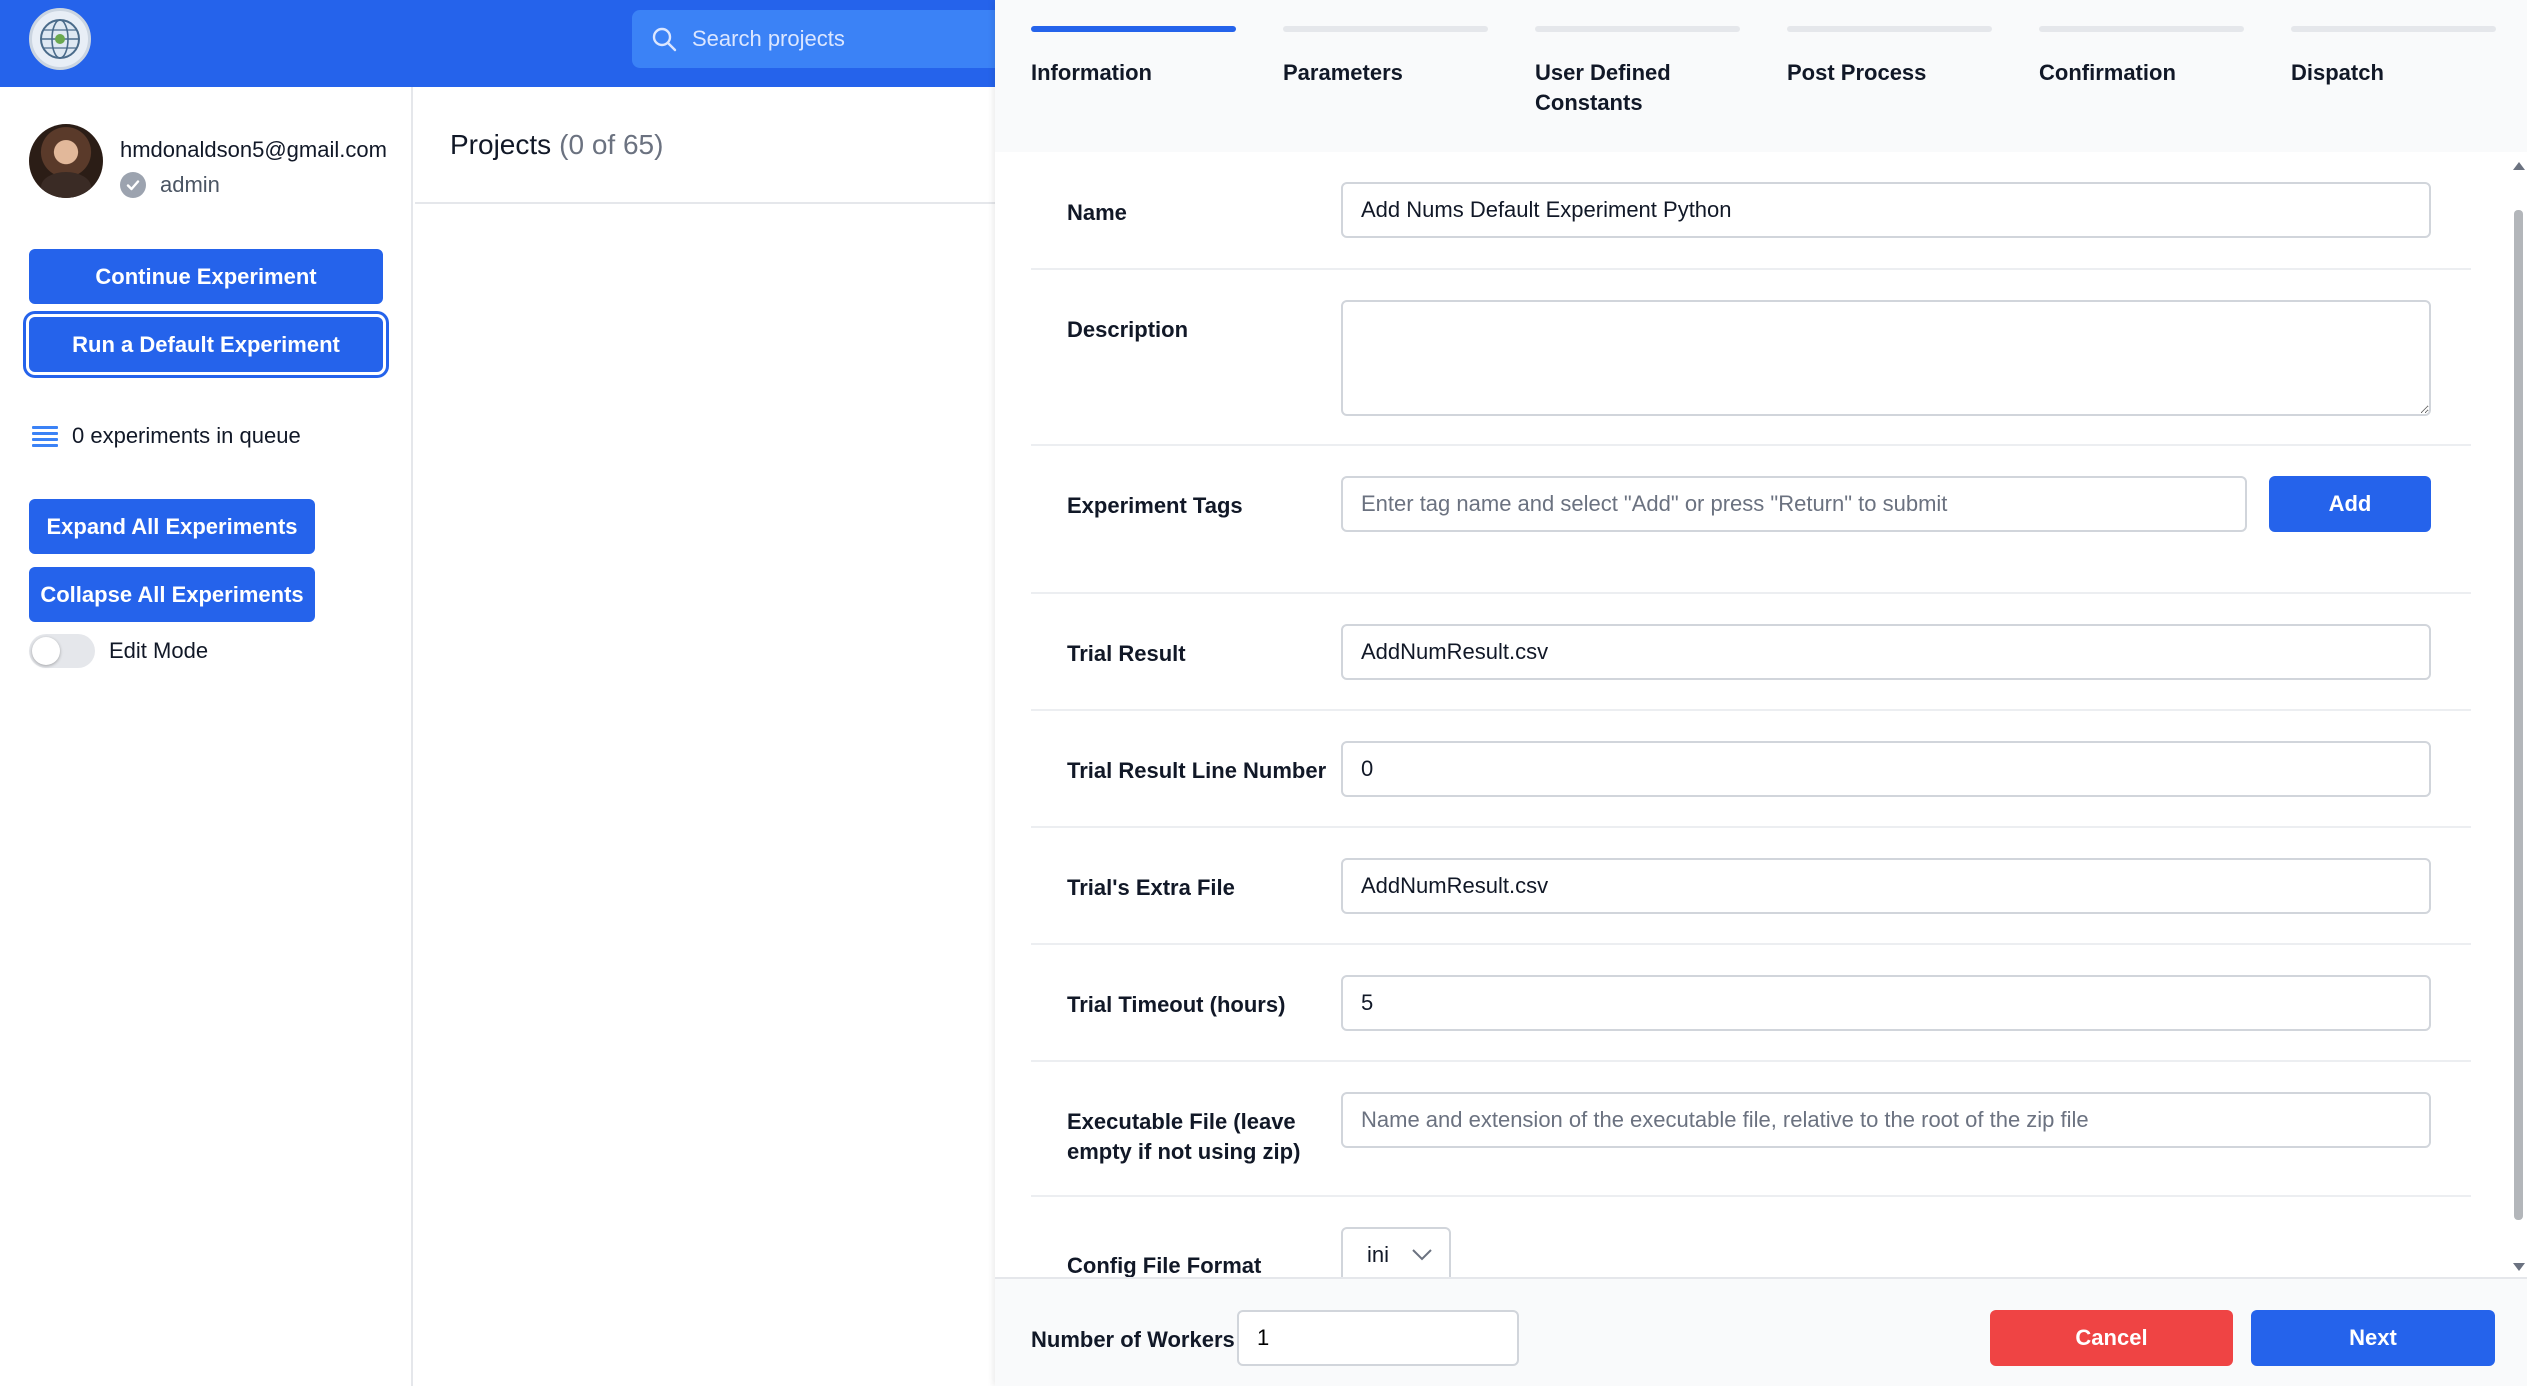 This screenshot has height=1386, width=2527. Describe the element at coordinates (2111, 1338) in the screenshot. I see `cancel-button: Cancel` at that location.